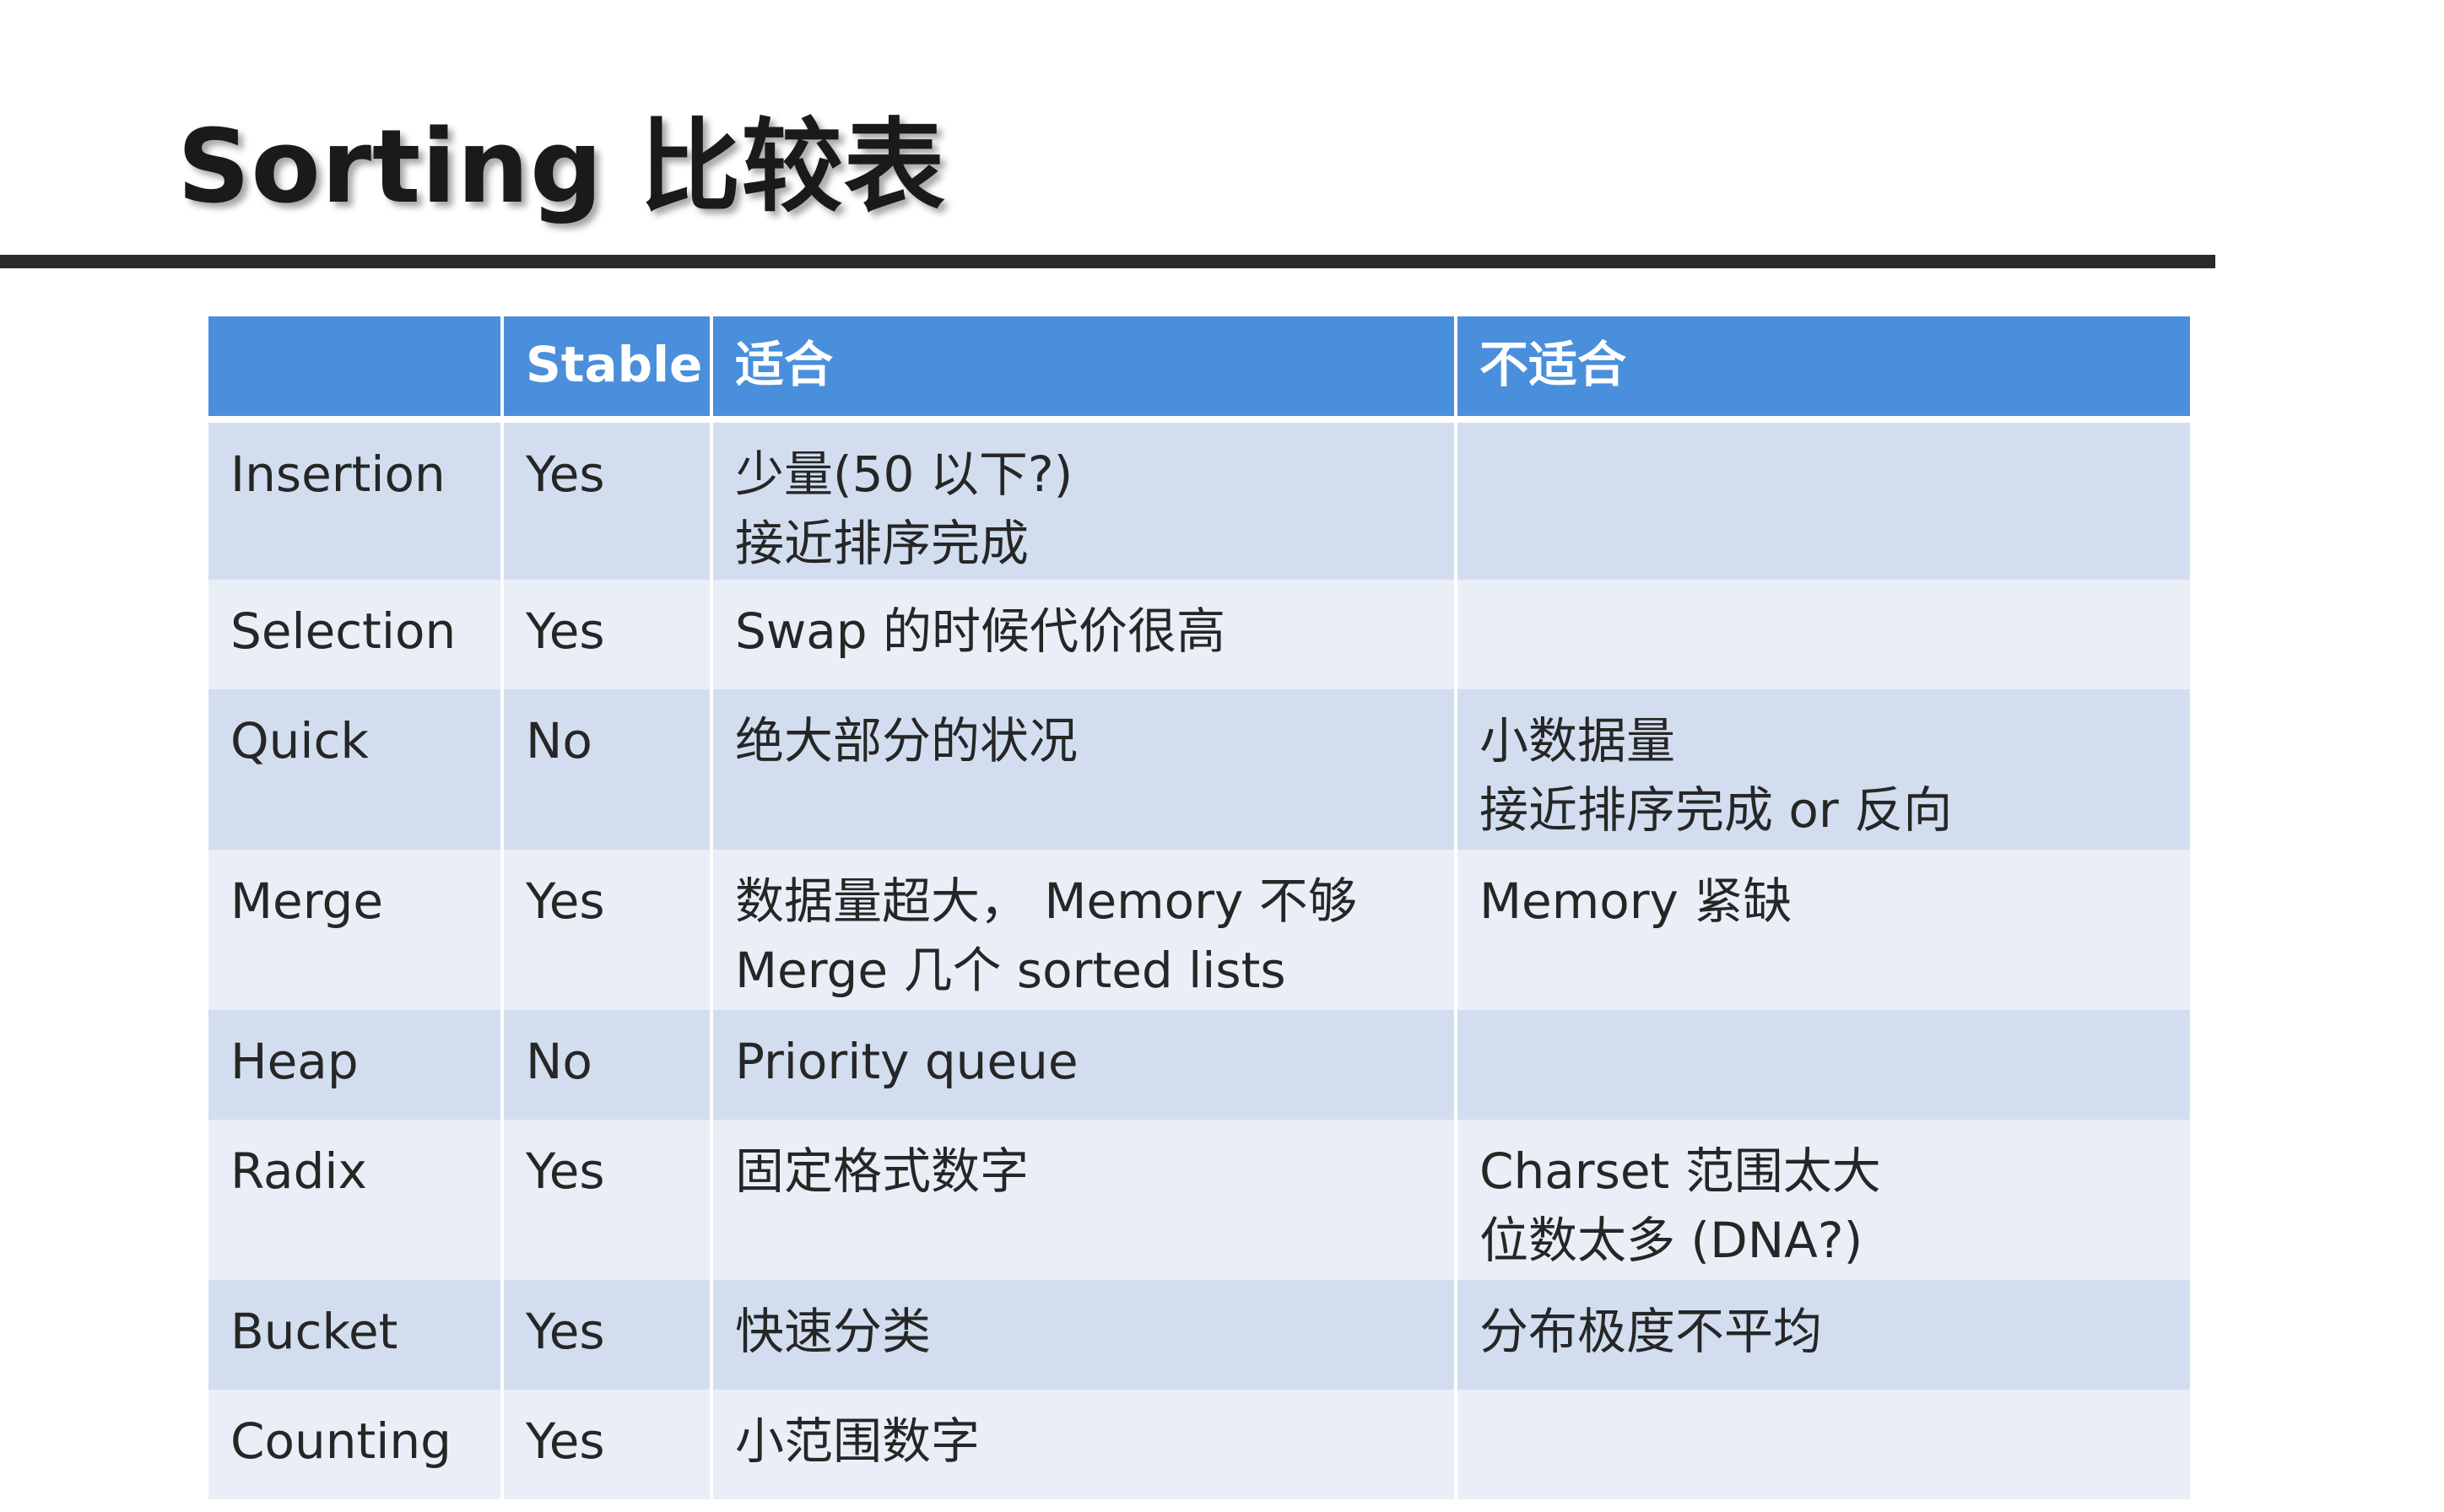 The height and width of the screenshot is (1512, 2444). What do you see at coordinates (1084, 769) in the screenshot?
I see `suitable-cell: 绝大部分的状况` at bounding box center [1084, 769].